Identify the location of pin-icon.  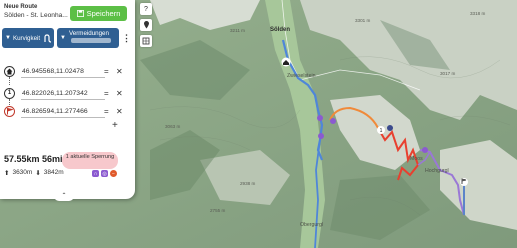
(146, 25).